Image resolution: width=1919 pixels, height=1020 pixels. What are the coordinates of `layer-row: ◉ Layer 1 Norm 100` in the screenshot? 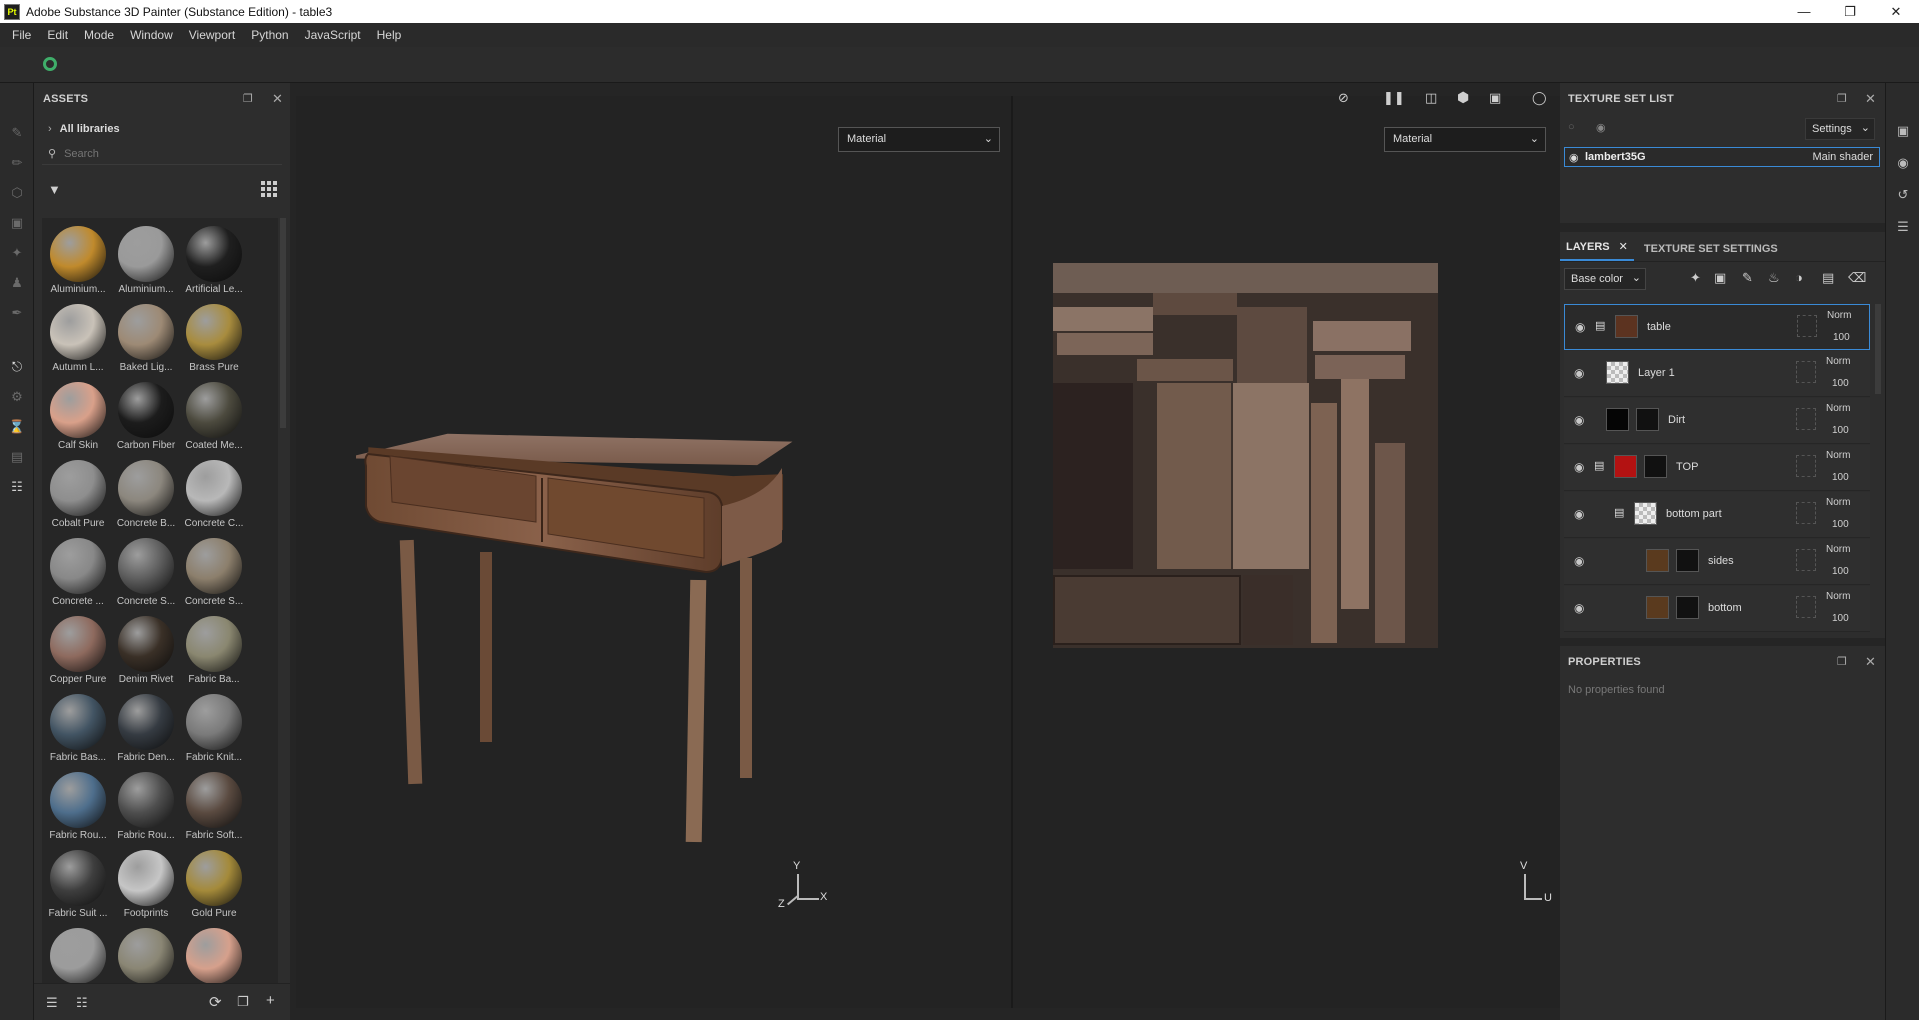 It's located at (1717, 374).